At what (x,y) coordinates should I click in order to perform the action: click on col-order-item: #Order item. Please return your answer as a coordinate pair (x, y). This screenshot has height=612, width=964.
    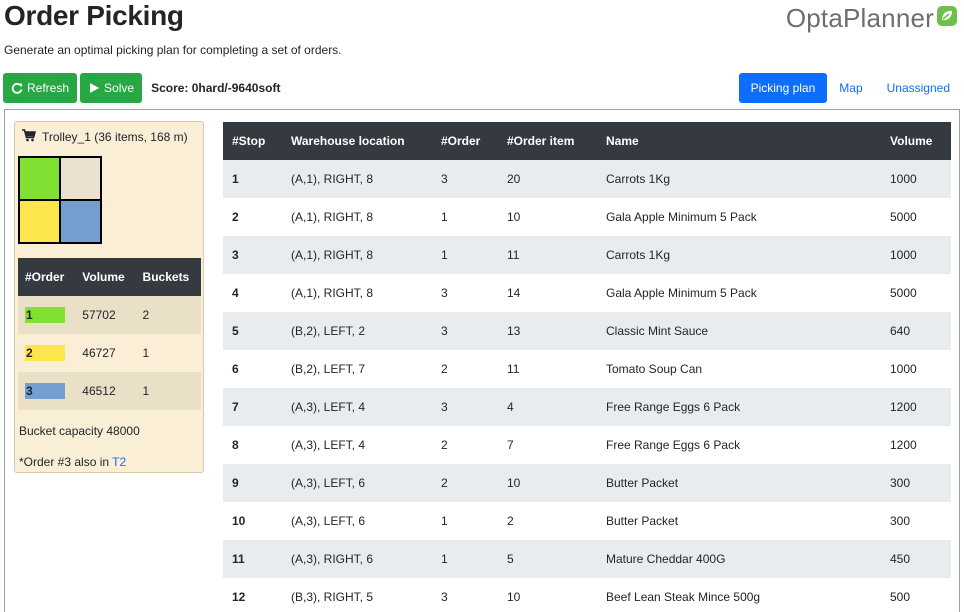
    Looking at the image, I should click on (547, 141).